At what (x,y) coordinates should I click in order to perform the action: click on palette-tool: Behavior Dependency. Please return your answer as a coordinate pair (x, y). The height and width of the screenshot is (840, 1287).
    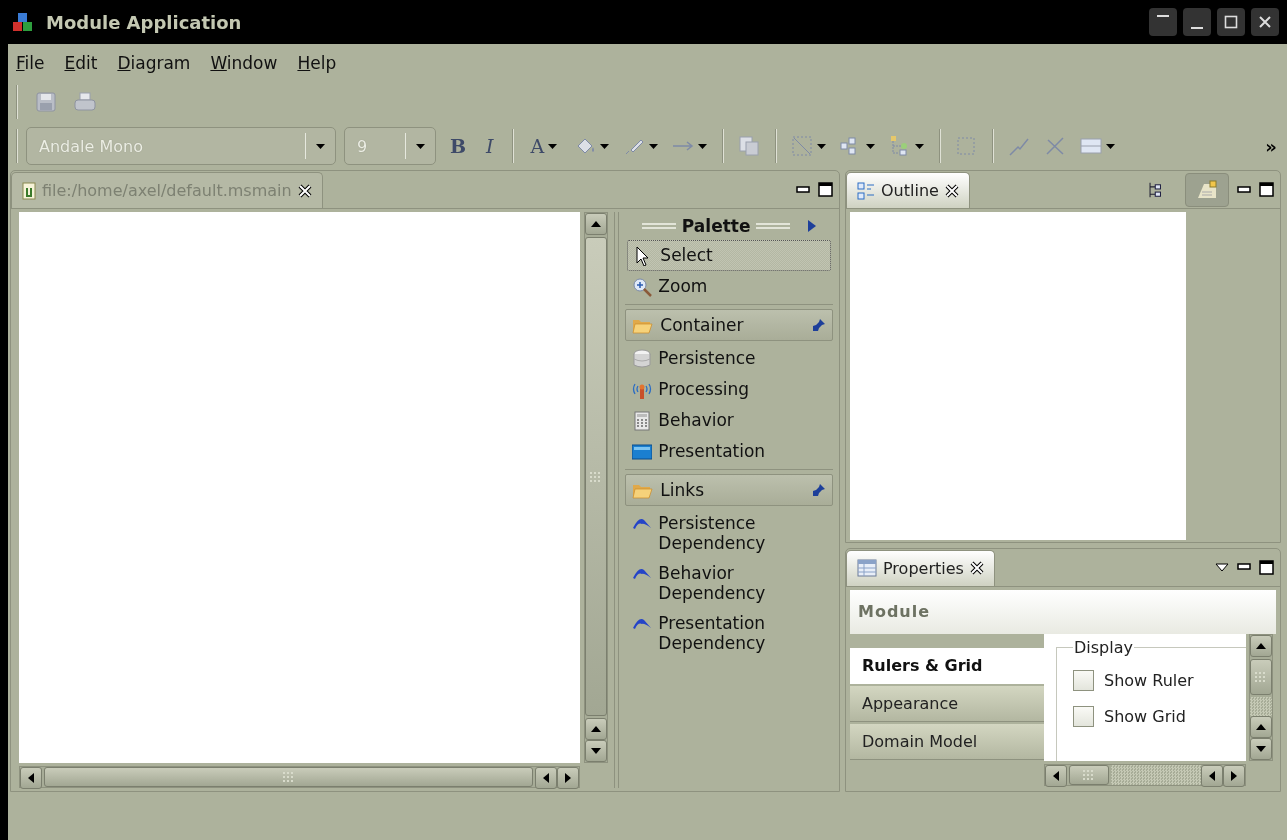
    Looking at the image, I should click on (729, 583).